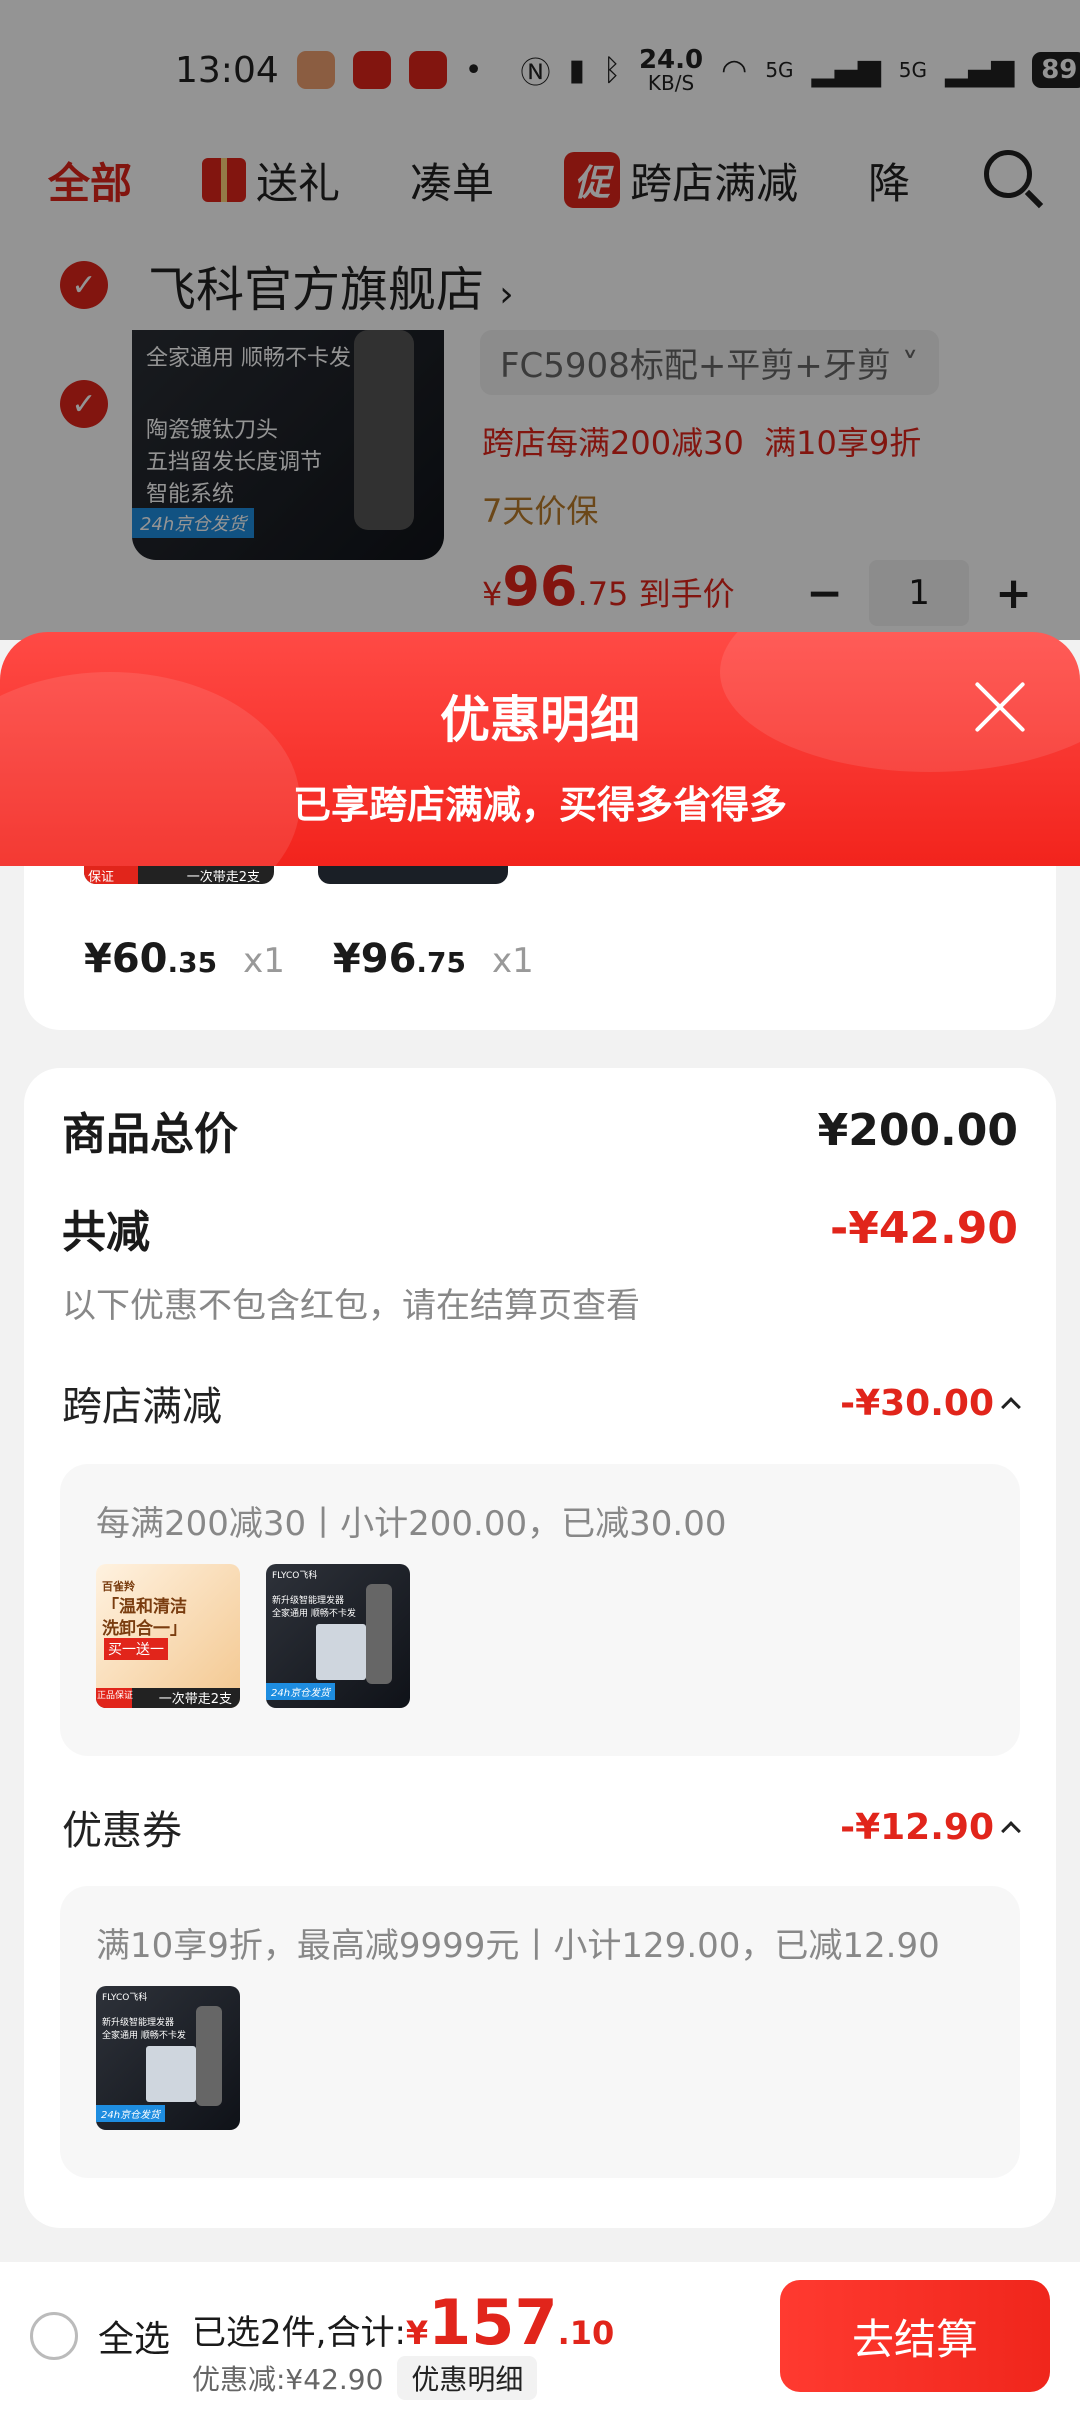  Describe the element at coordinates (144, 1610) in the screenshot. I see `thumb-text: 百雀羚 「温和清洁 洗卸合一」` at that location.